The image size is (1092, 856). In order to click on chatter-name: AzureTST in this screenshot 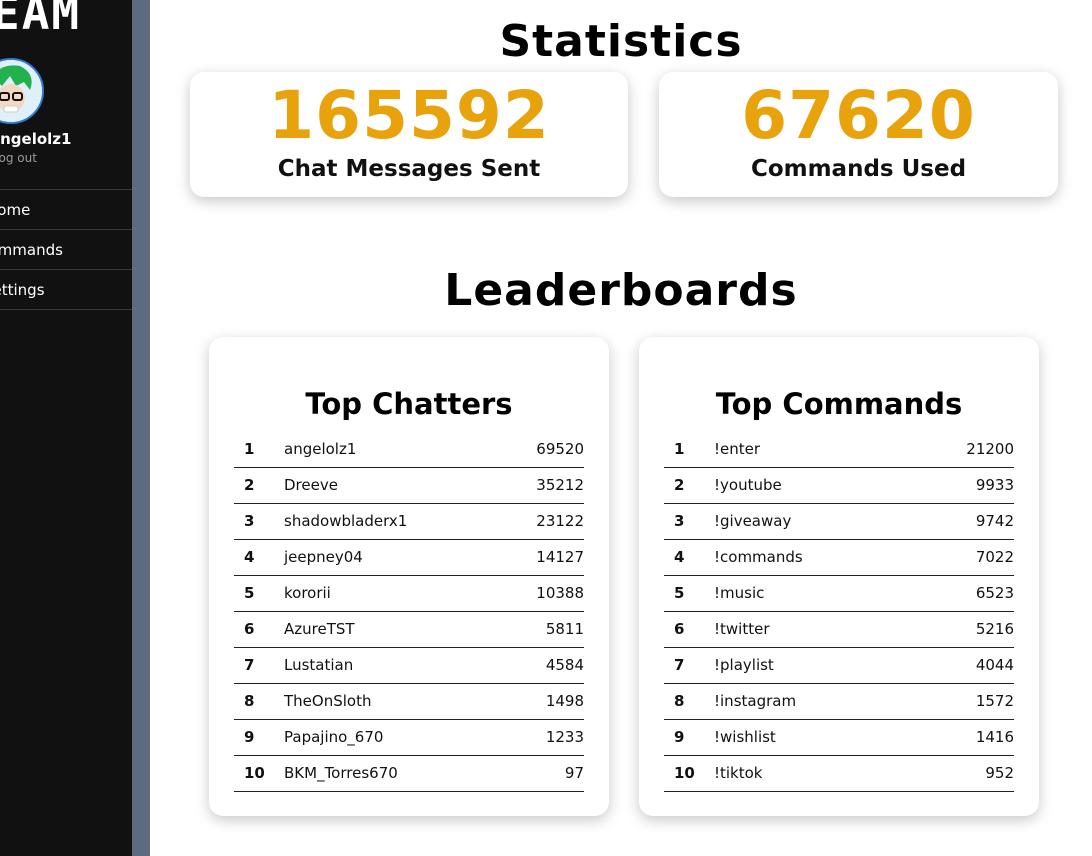, I will do `click(319, 629)`.